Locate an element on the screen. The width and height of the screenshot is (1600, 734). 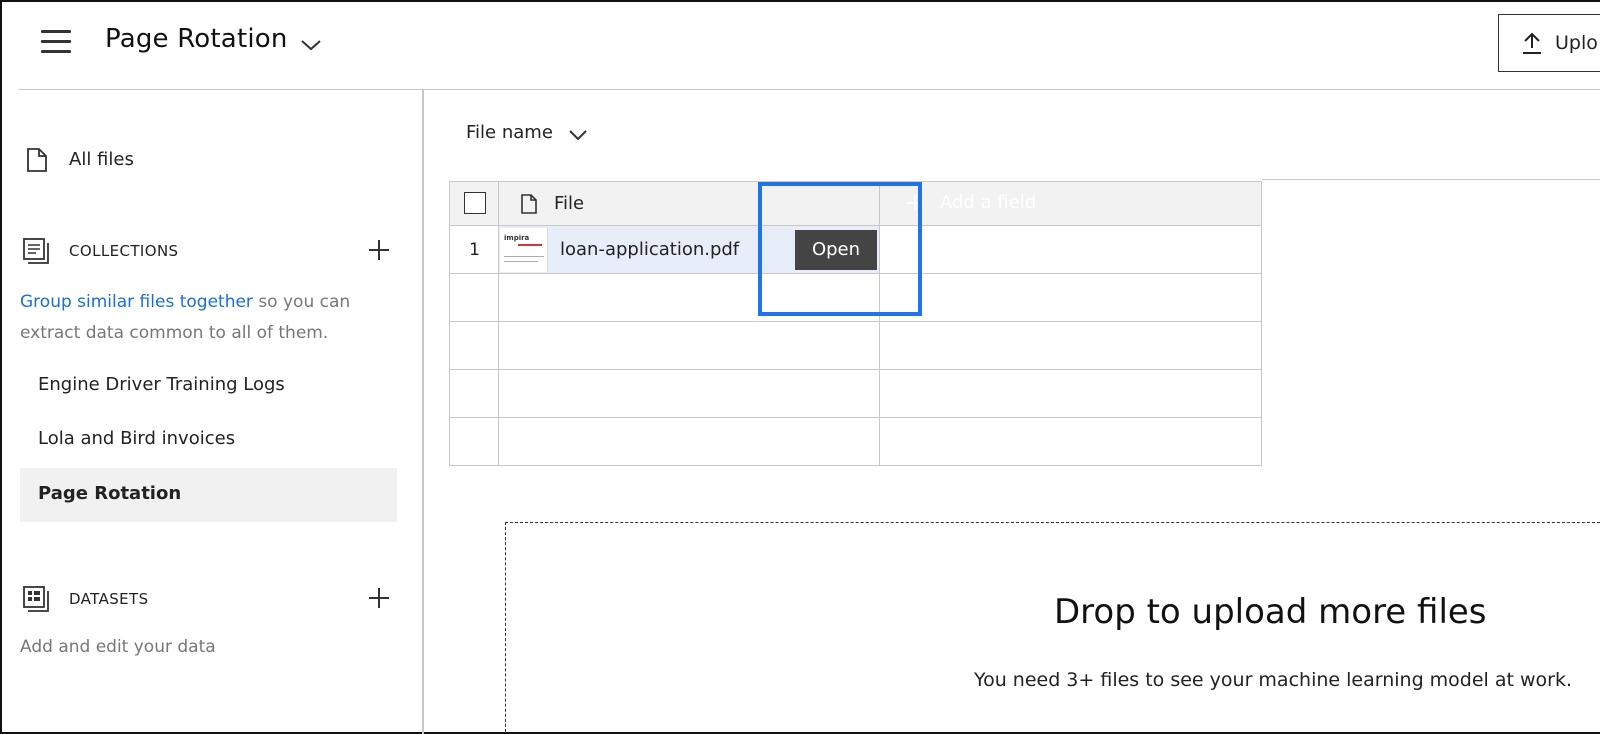
sidebar-item-page-rotation: Page Rotation is located at coordinates (208, 495).